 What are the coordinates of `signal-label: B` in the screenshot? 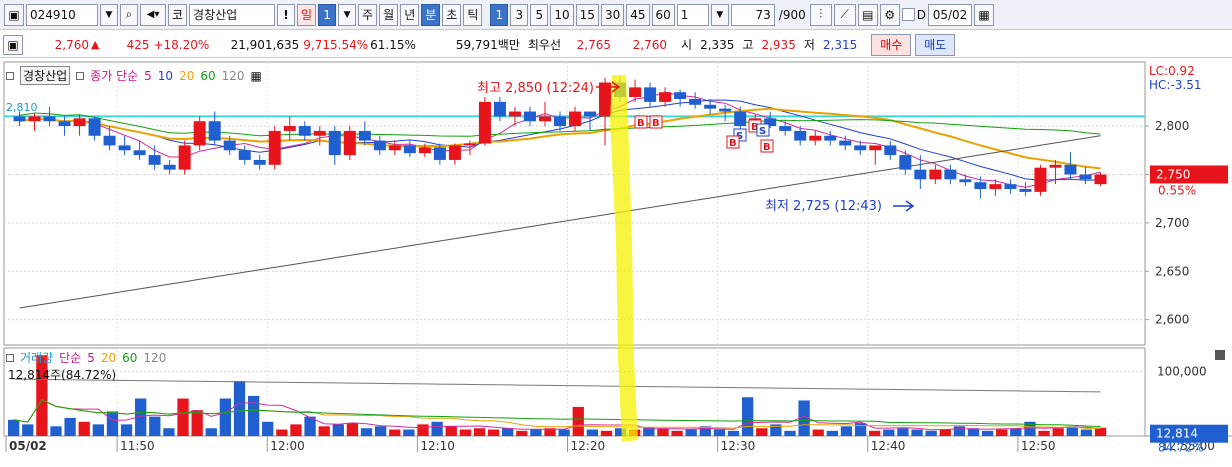 It's located at (733, 143).